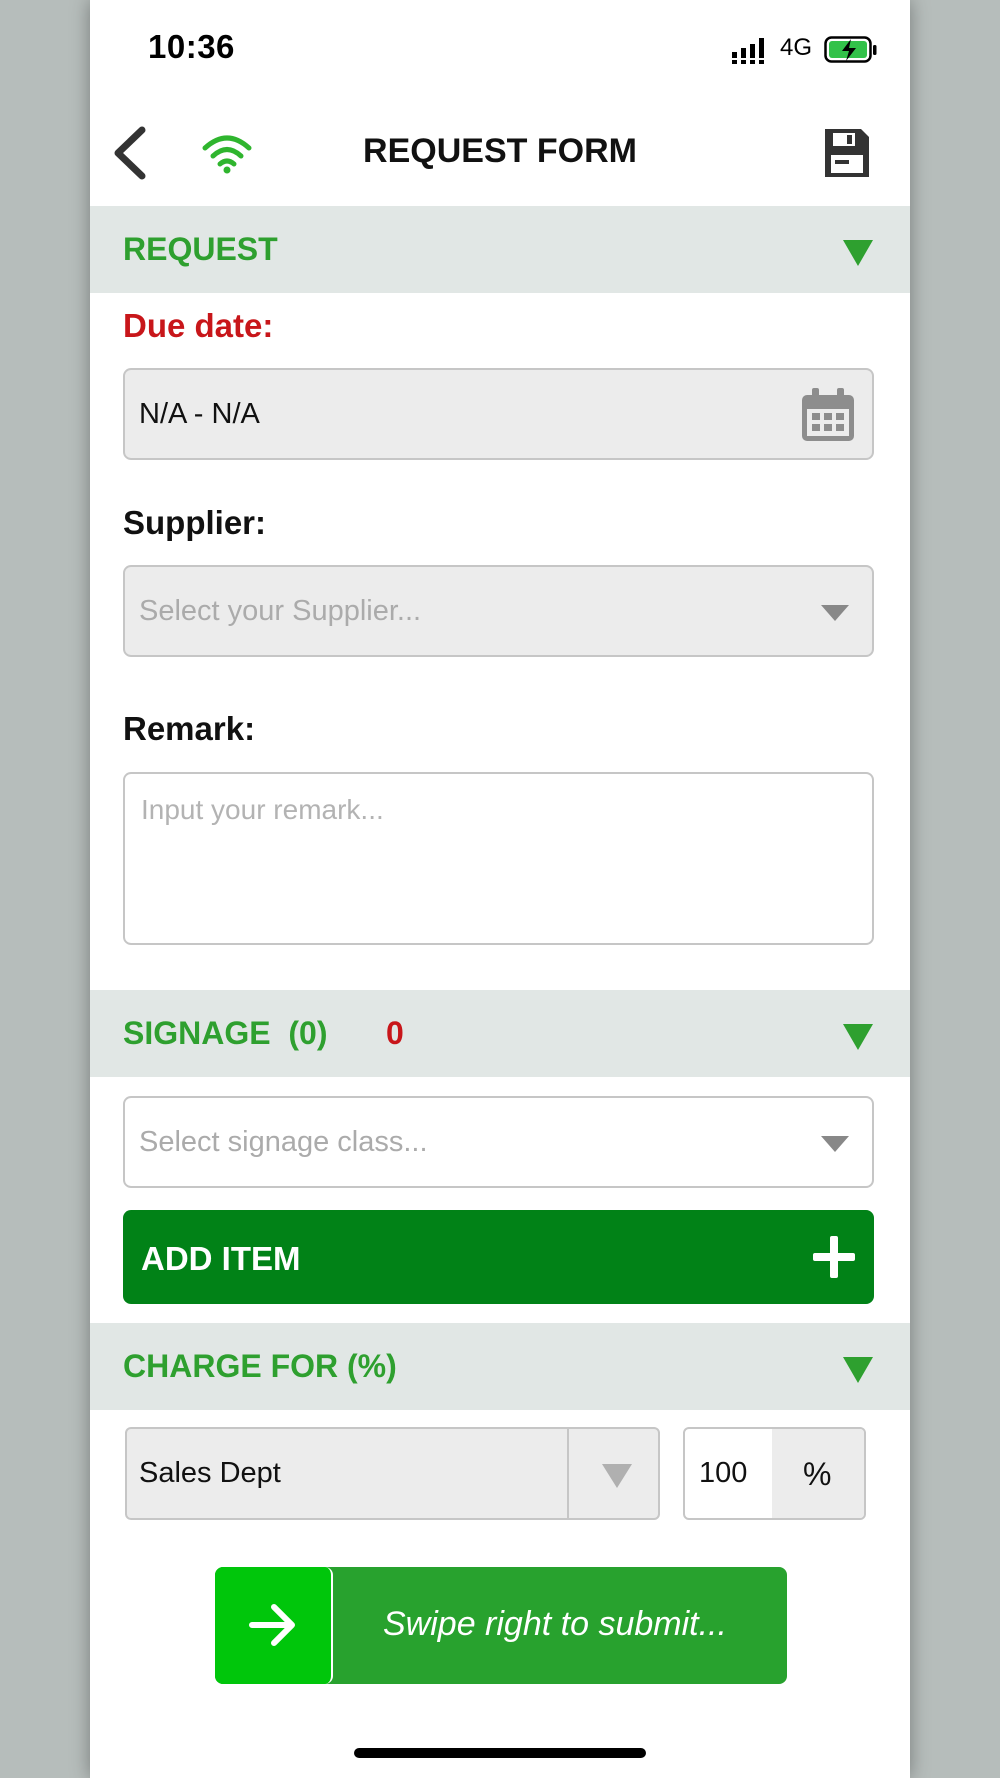  What do you see at coordinates (847, 153) in the screenshot?
I see `floppy-disk-icon` at bounding box center [847, 153].